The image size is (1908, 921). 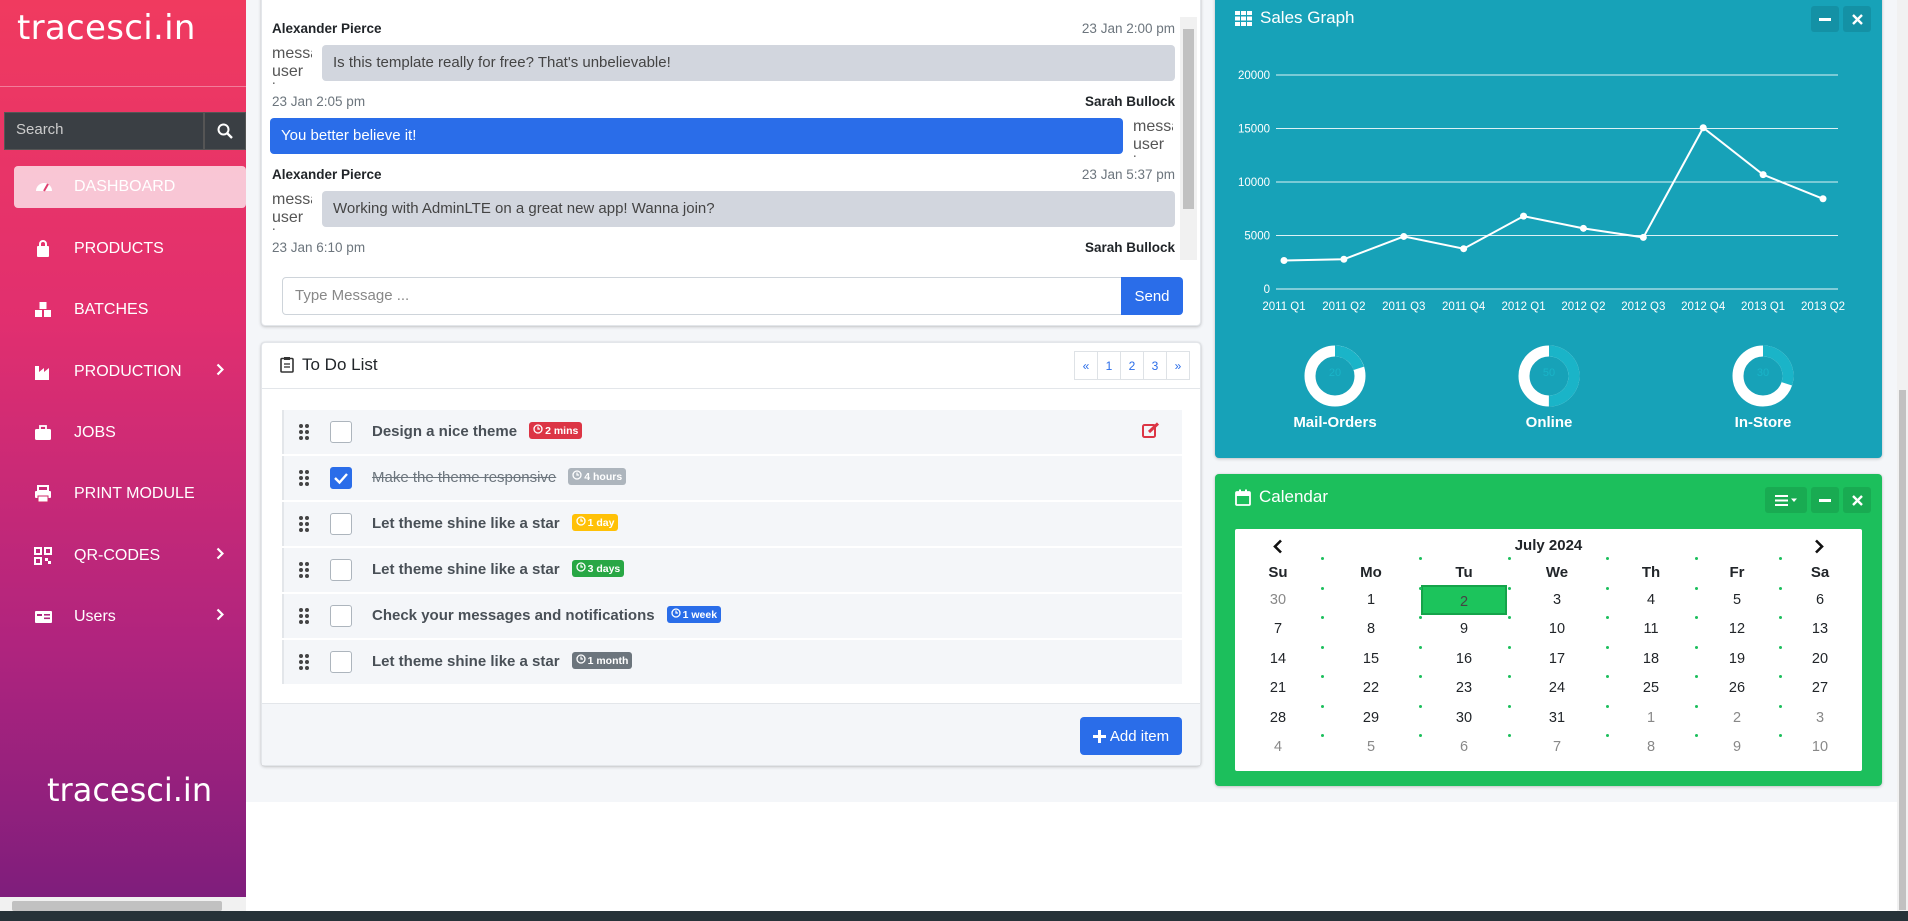 What do you see at coordinates (1132, 365) in the screenshot?
I see `pagination-link: 2` at bounding box center [1132, 365].